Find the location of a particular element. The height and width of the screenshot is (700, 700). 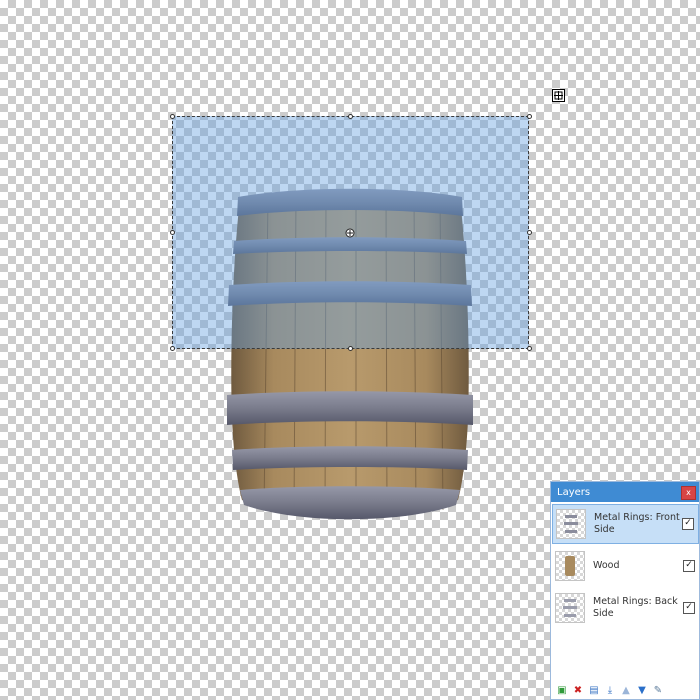

move-cursor-icon is located at coordinates (558, 95).